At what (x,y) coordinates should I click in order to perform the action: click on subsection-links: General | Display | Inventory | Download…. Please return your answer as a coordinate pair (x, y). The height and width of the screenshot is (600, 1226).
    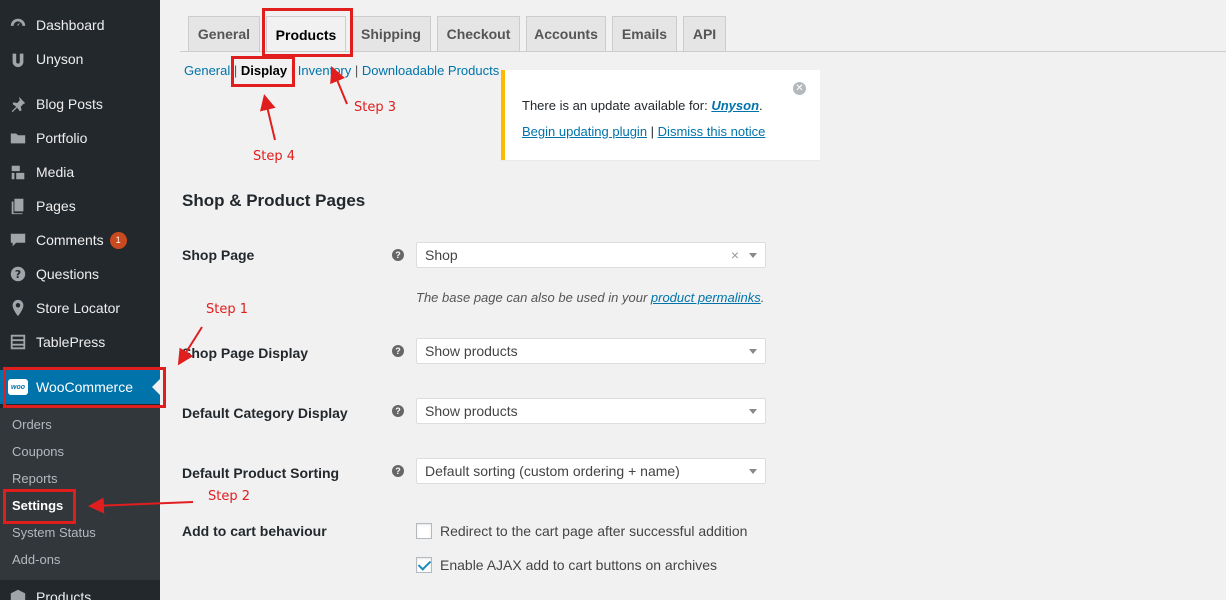
    Looking at the image, I should click on (342, 70).